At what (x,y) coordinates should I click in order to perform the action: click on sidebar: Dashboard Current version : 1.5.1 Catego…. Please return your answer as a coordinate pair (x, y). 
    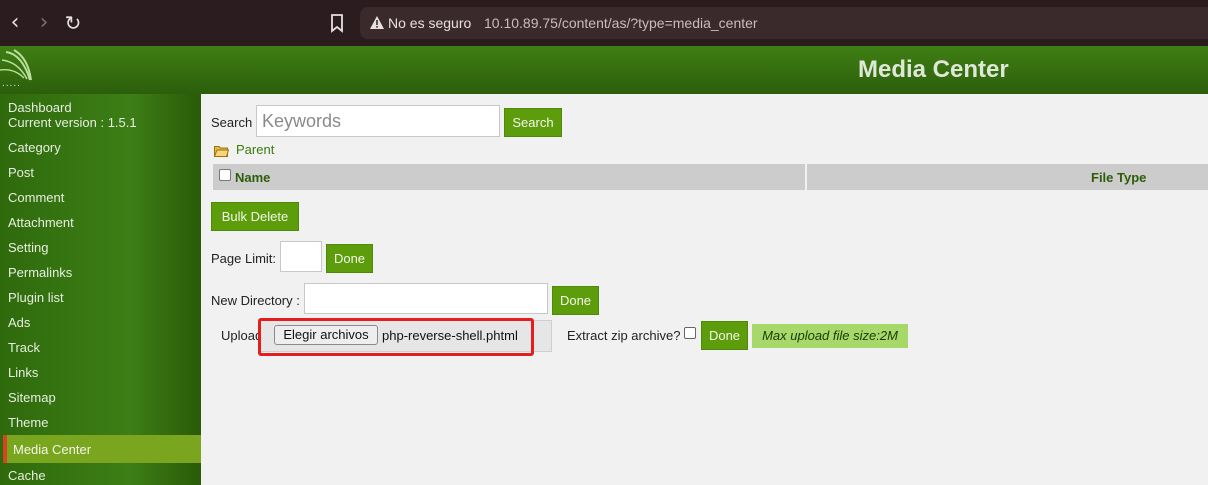
    Looking at the image, I should click on (100, 289).